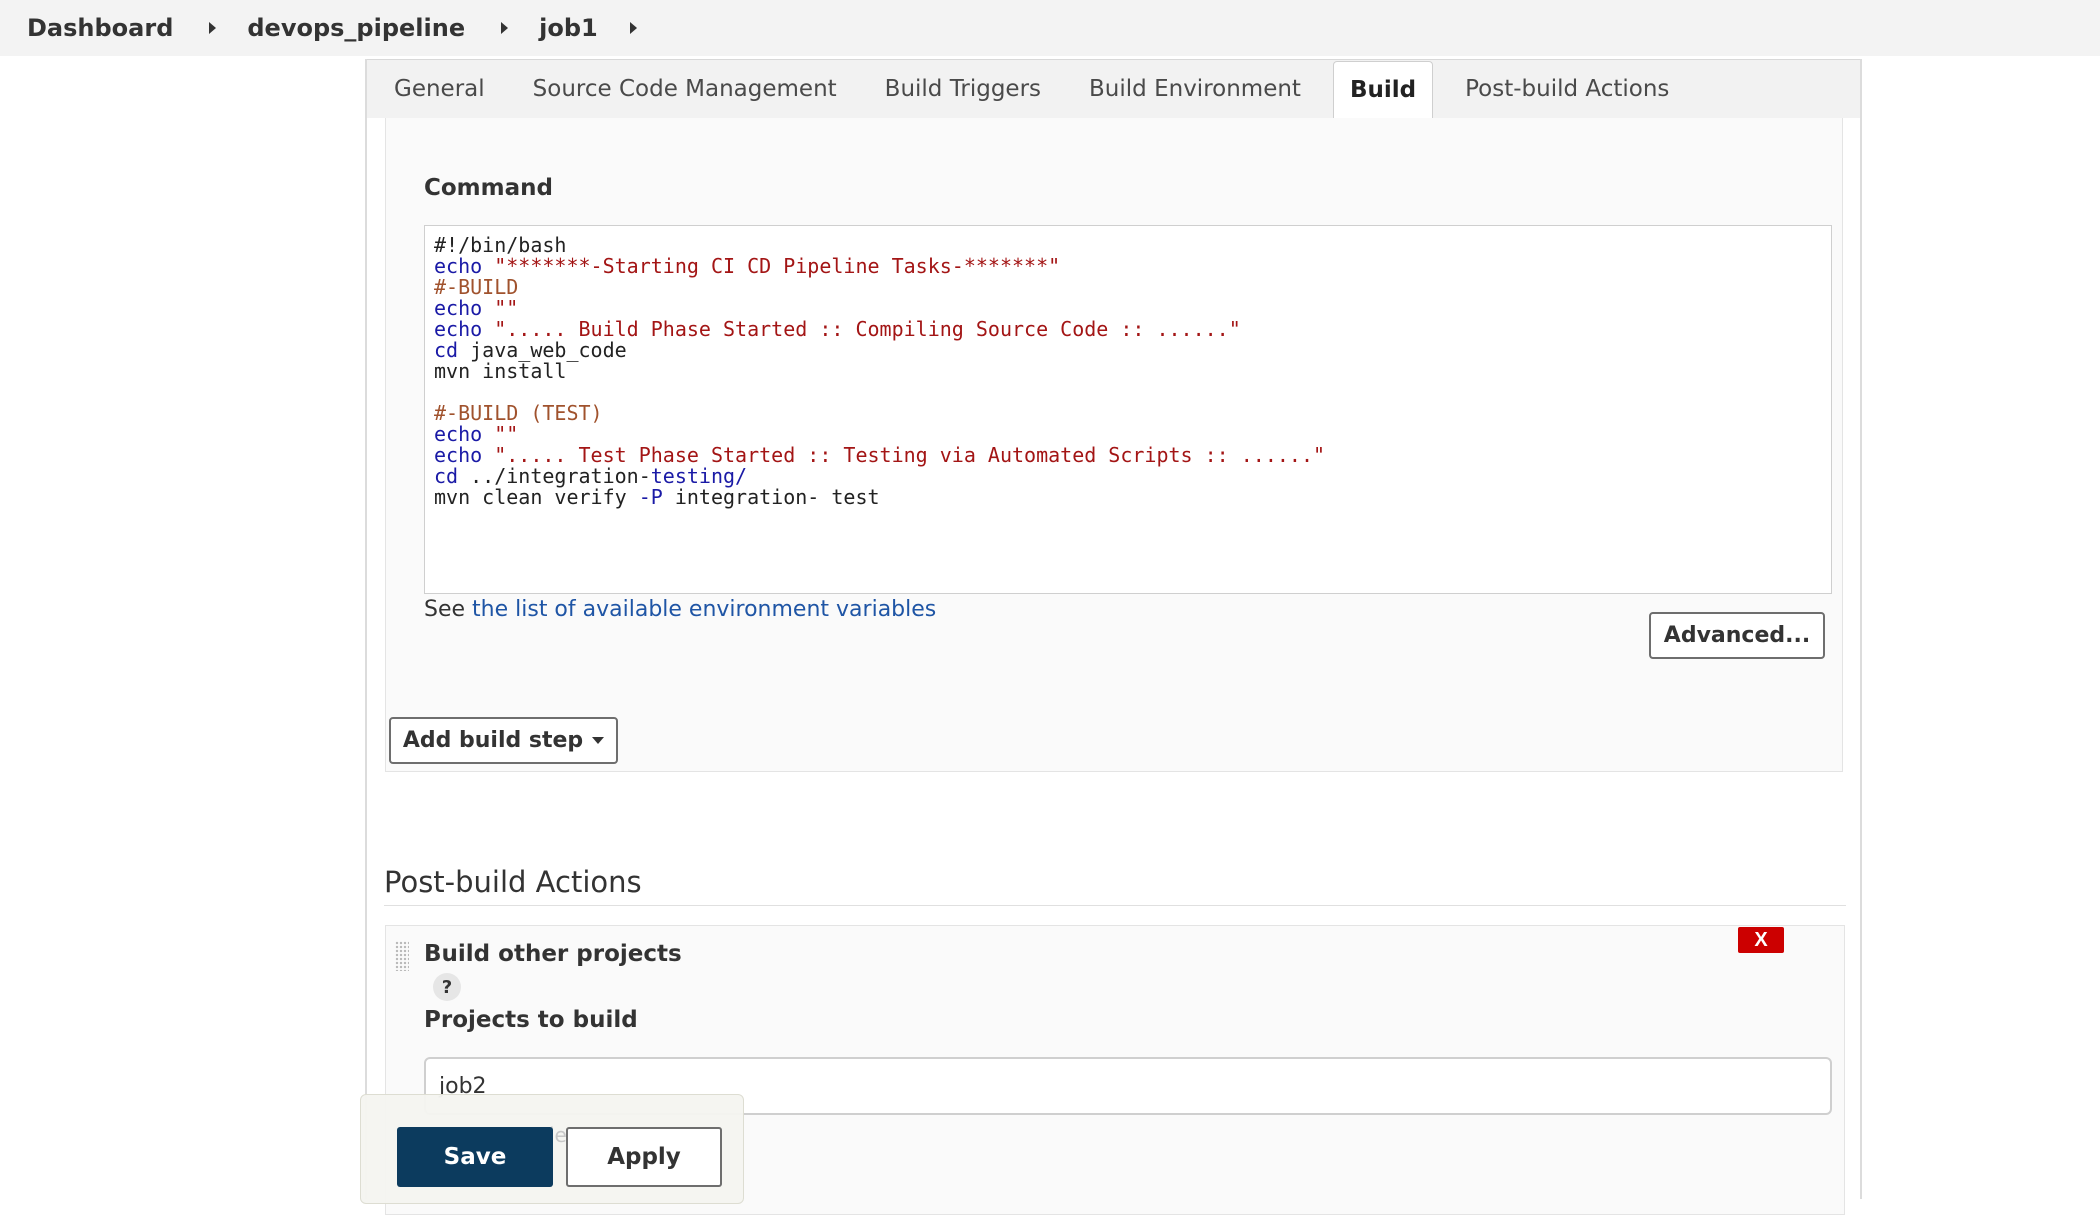 The image size is (2100, 1215). I want to click on apply-button: Apply, so click(644, 1157).